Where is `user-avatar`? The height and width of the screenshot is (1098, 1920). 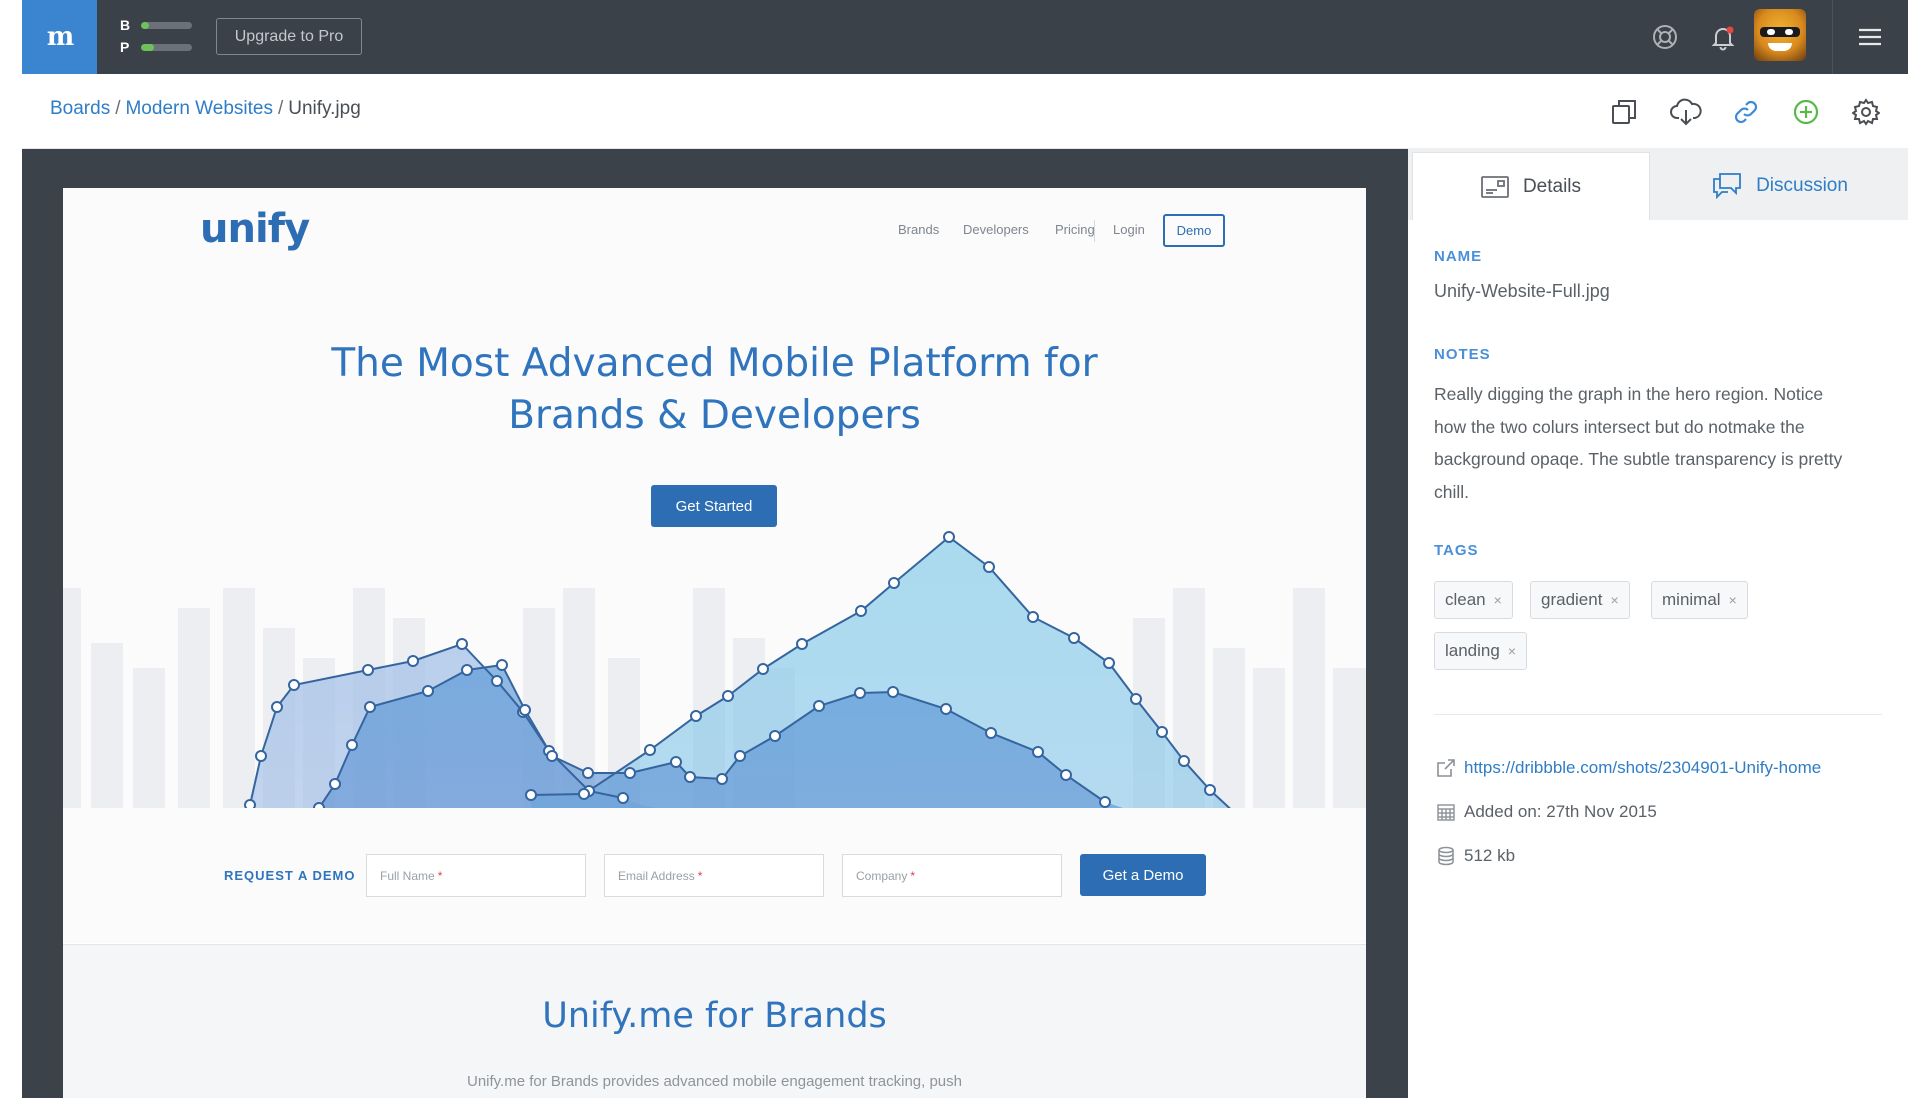 user-avatar is located at coordinates (1780, 35).